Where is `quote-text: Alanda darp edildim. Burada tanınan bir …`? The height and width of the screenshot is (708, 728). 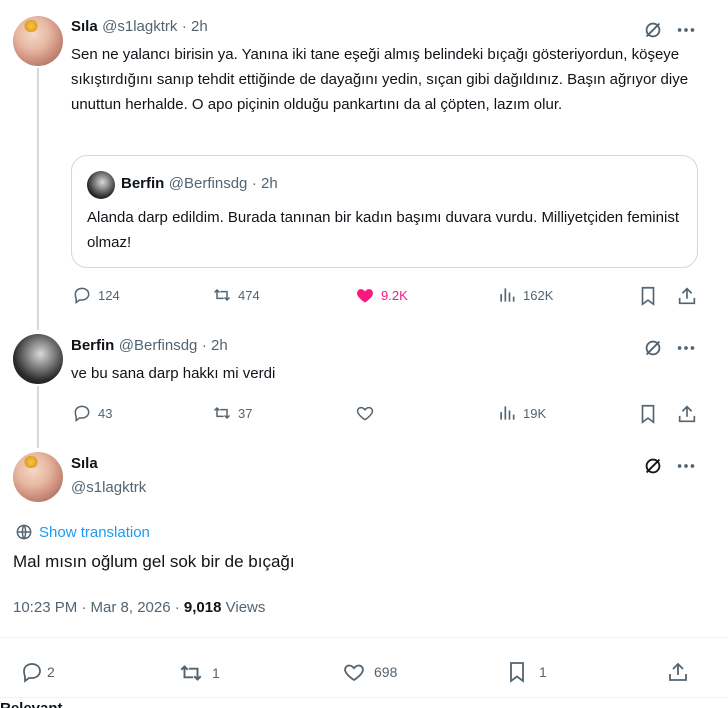
quote-text: Alanda darp edildim. Burada tanınan bir … is located at coordinates (383, 230).